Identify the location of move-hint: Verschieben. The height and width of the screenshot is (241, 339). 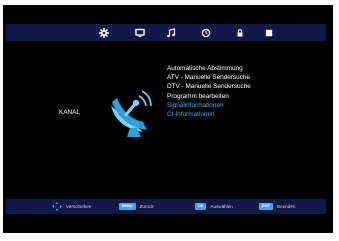
(71, 206).